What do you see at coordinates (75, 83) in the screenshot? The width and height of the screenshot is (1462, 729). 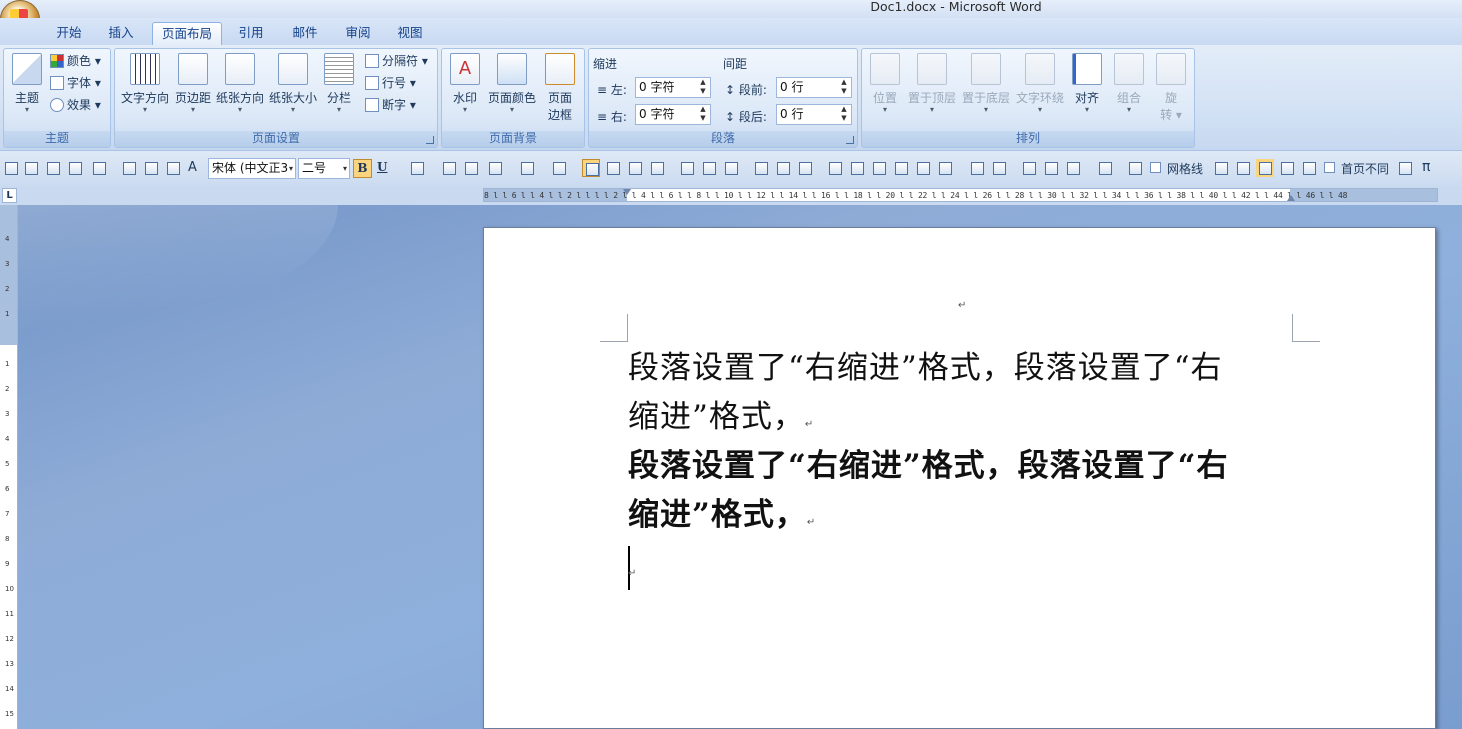 I see `fonts-button: 字体 ▾` at bounding box center [75, 83].